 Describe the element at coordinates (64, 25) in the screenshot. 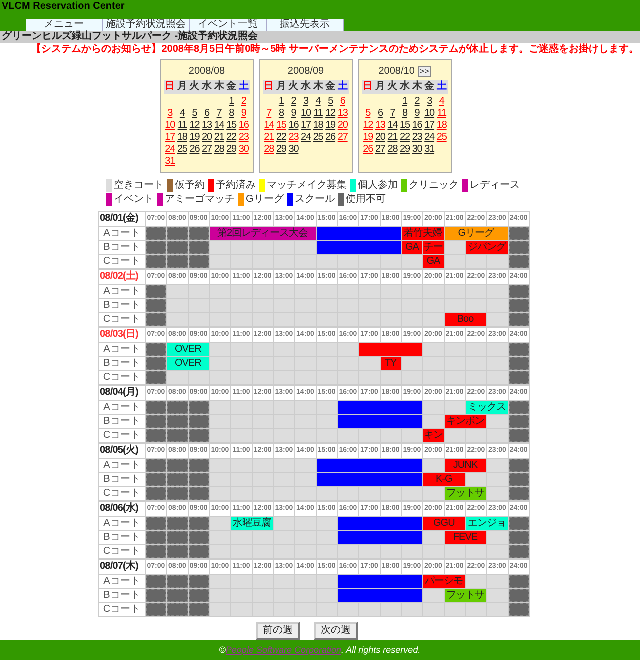

I see `nav-tab: メニュー` at that location.